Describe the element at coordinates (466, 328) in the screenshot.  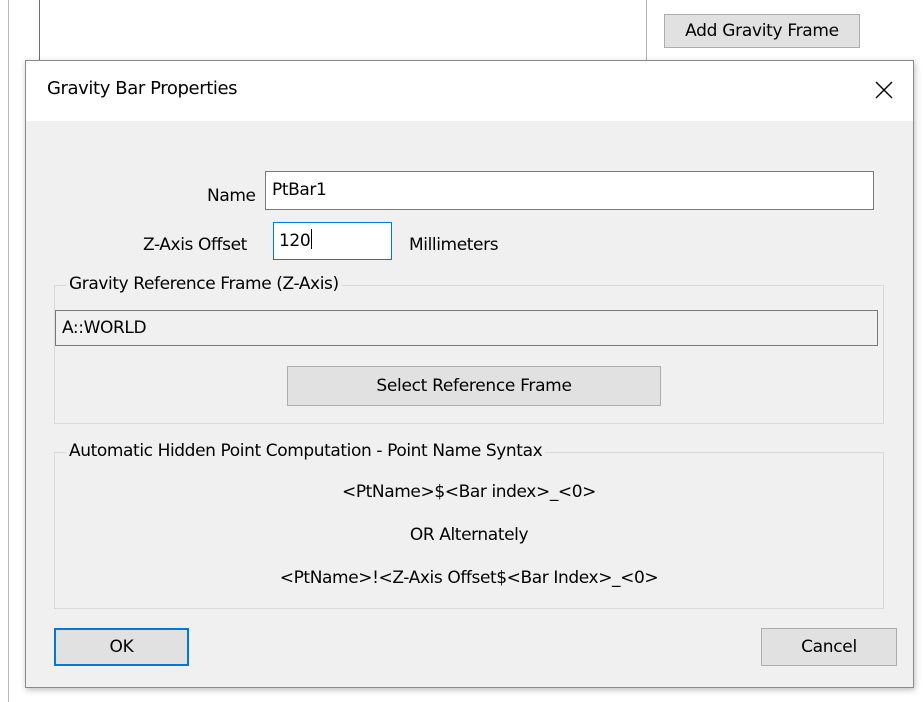
I see `reference-frame-field: A::WORLD` at that location.